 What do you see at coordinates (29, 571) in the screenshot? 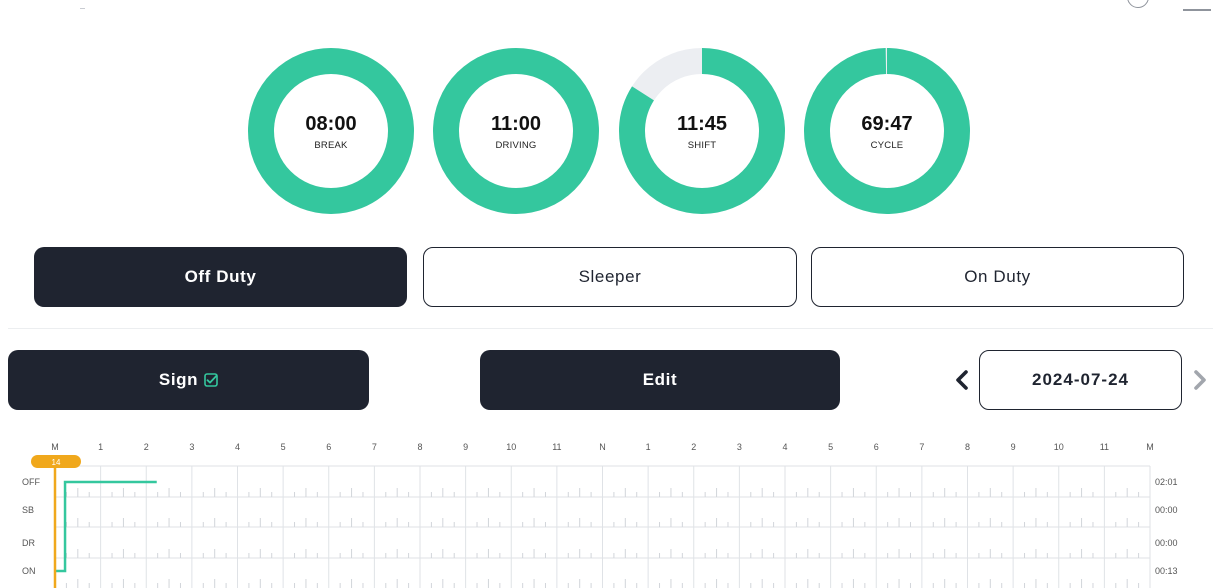
I see `row-label: ON` at bounding box center [29, 571].